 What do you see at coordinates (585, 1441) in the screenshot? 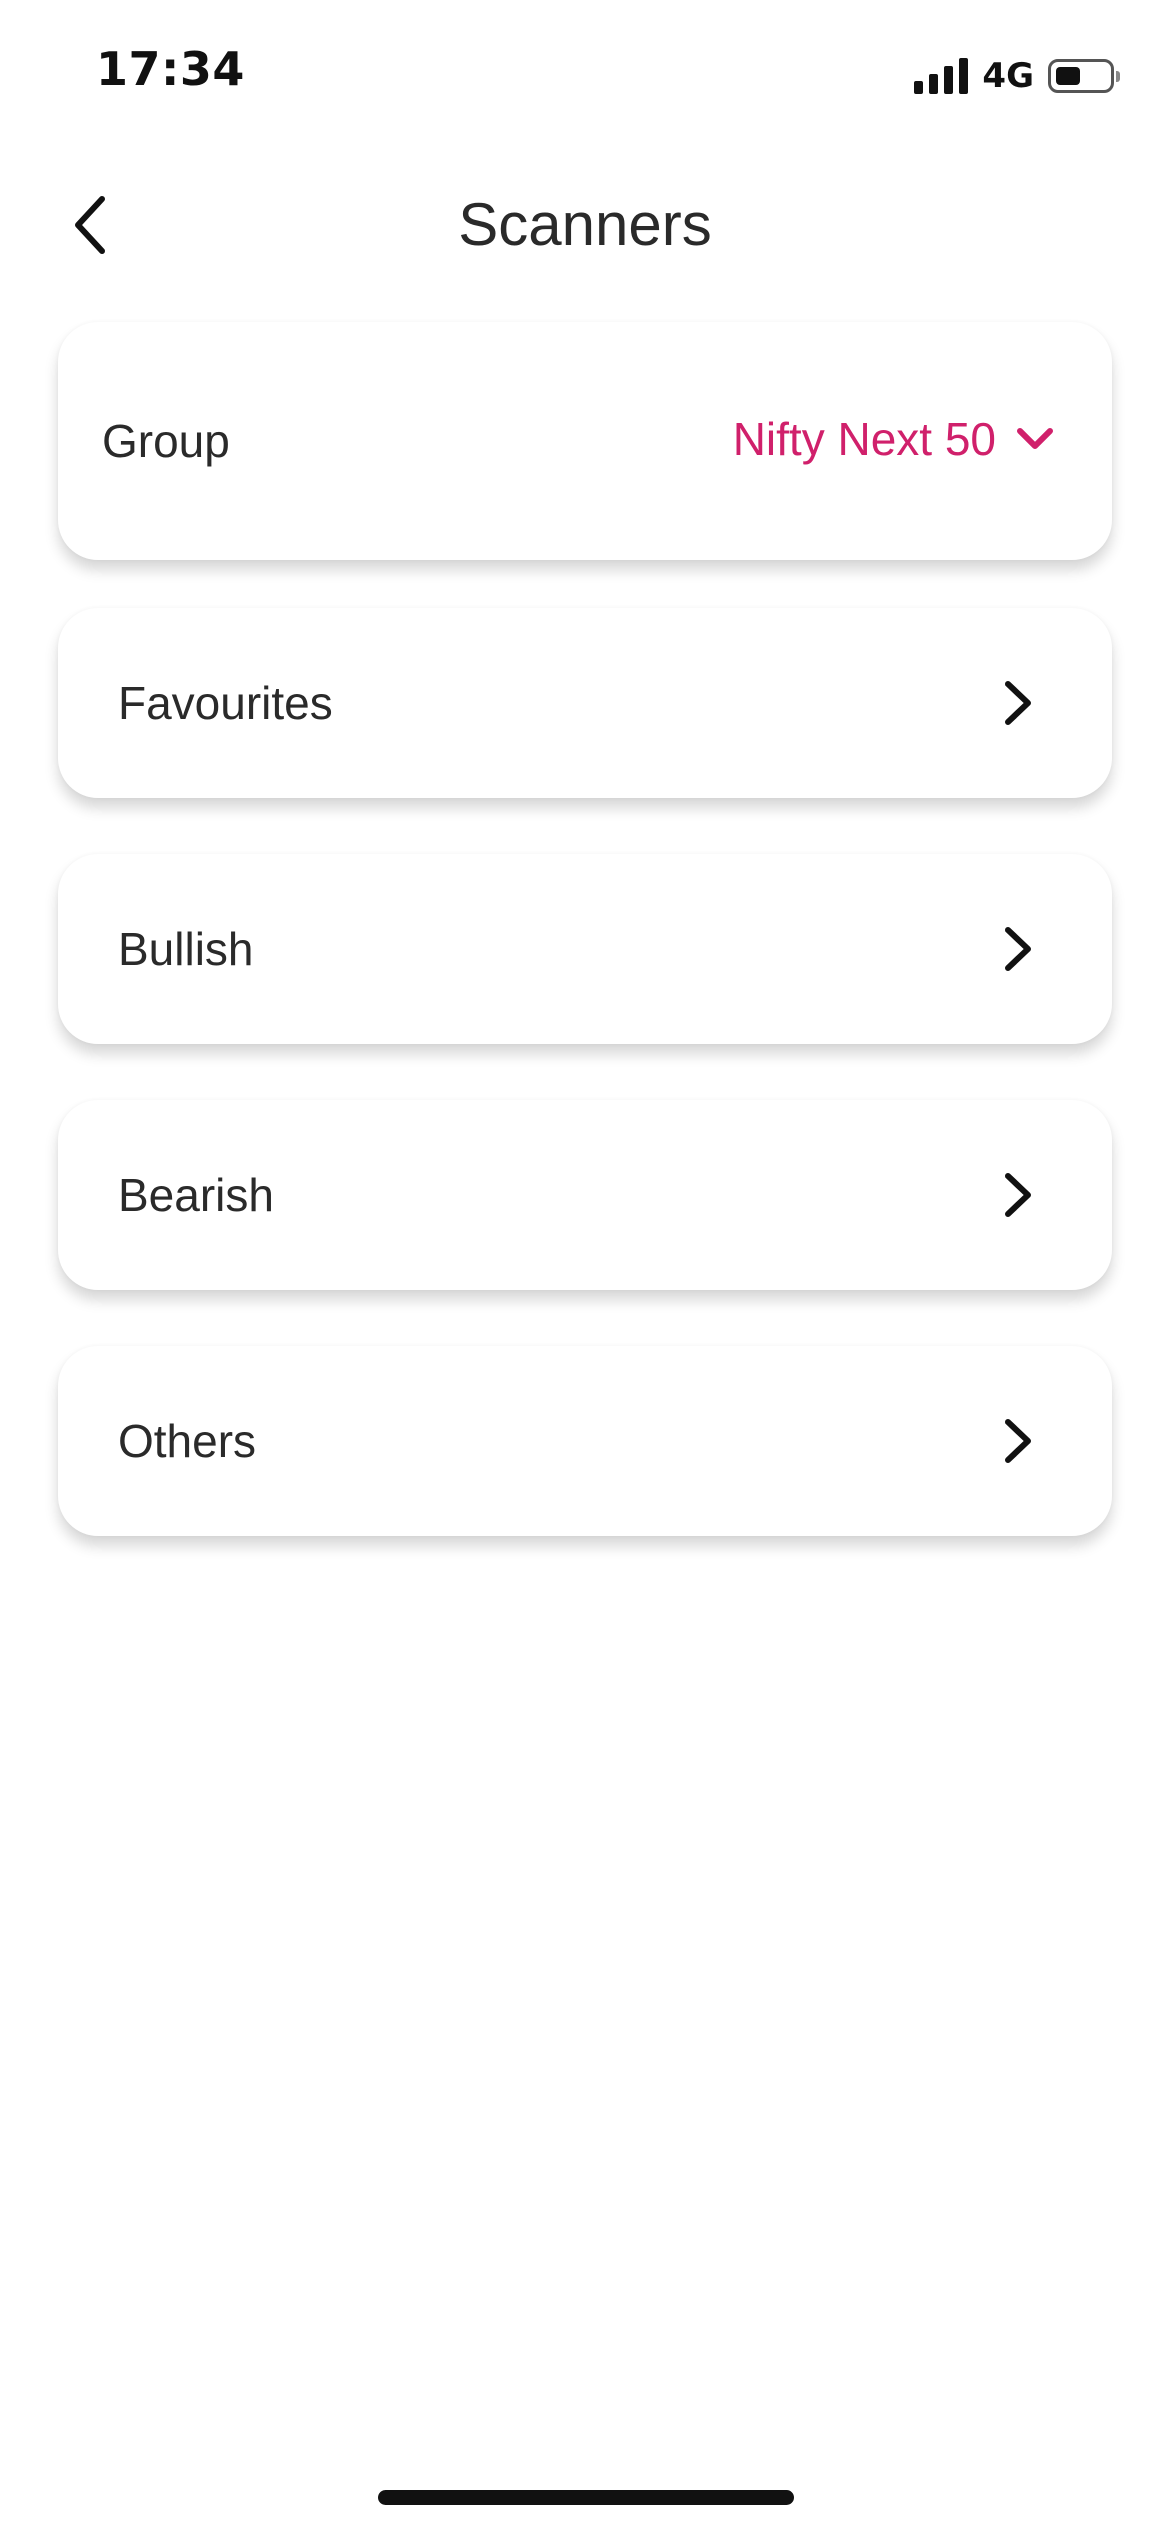
I see `menu-item-others: Others` at bounding box center [585, 1441].